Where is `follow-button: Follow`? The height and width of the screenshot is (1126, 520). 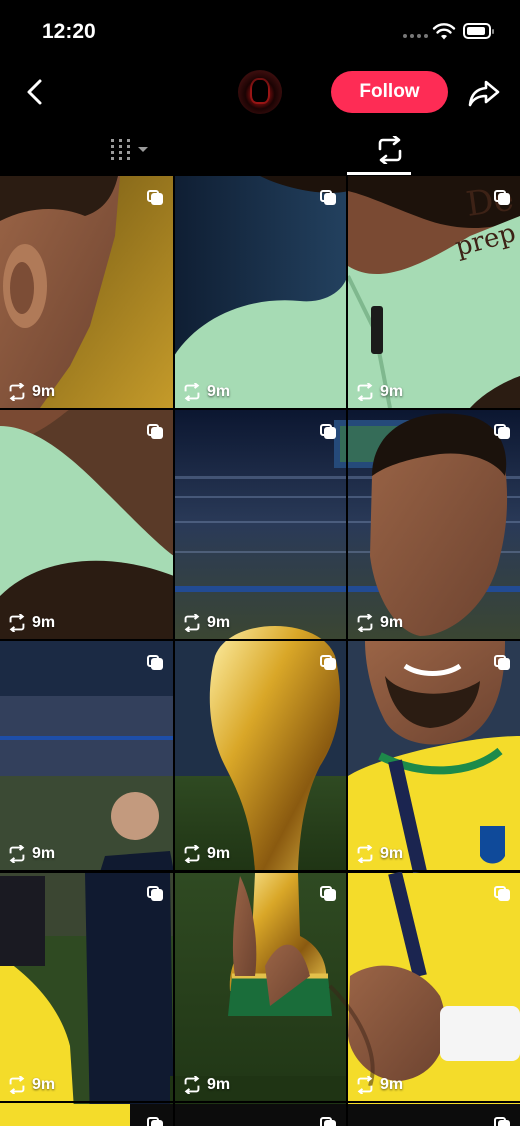 follow-button: Follow is located at coordinates (389, 92).